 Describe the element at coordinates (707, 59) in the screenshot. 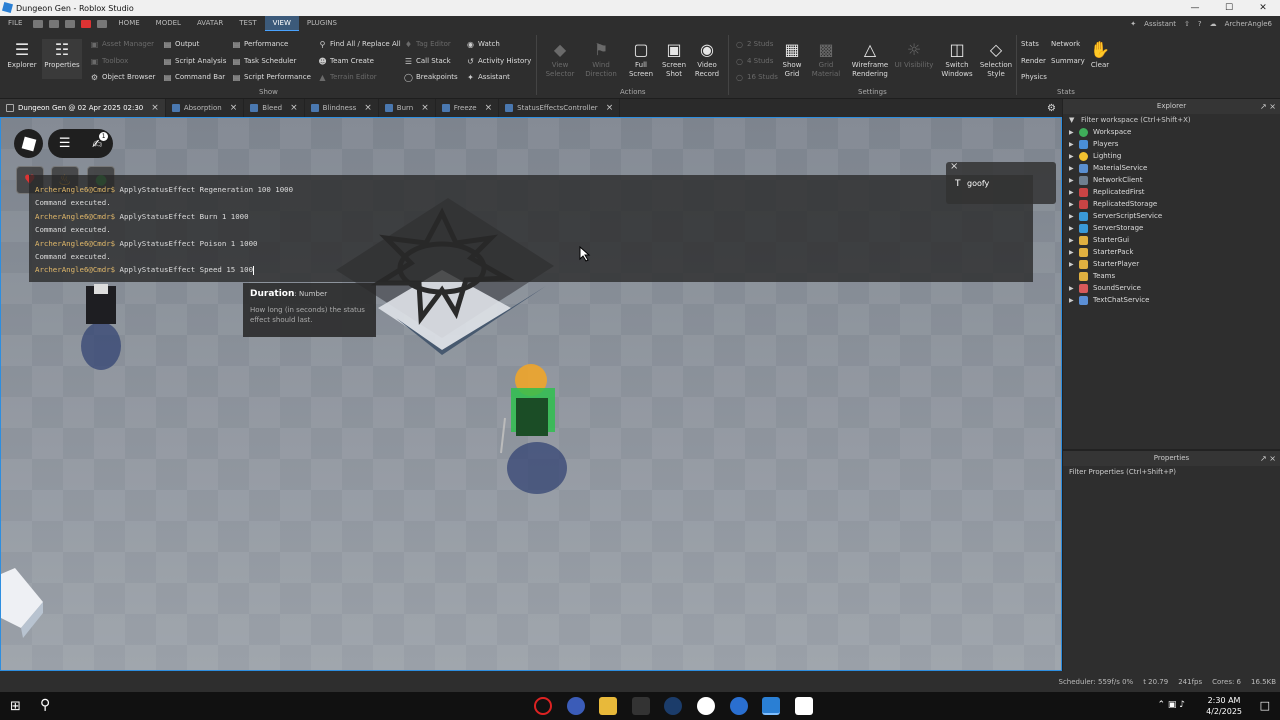

I see `video-record-button: ◉ Video Record` at that location.